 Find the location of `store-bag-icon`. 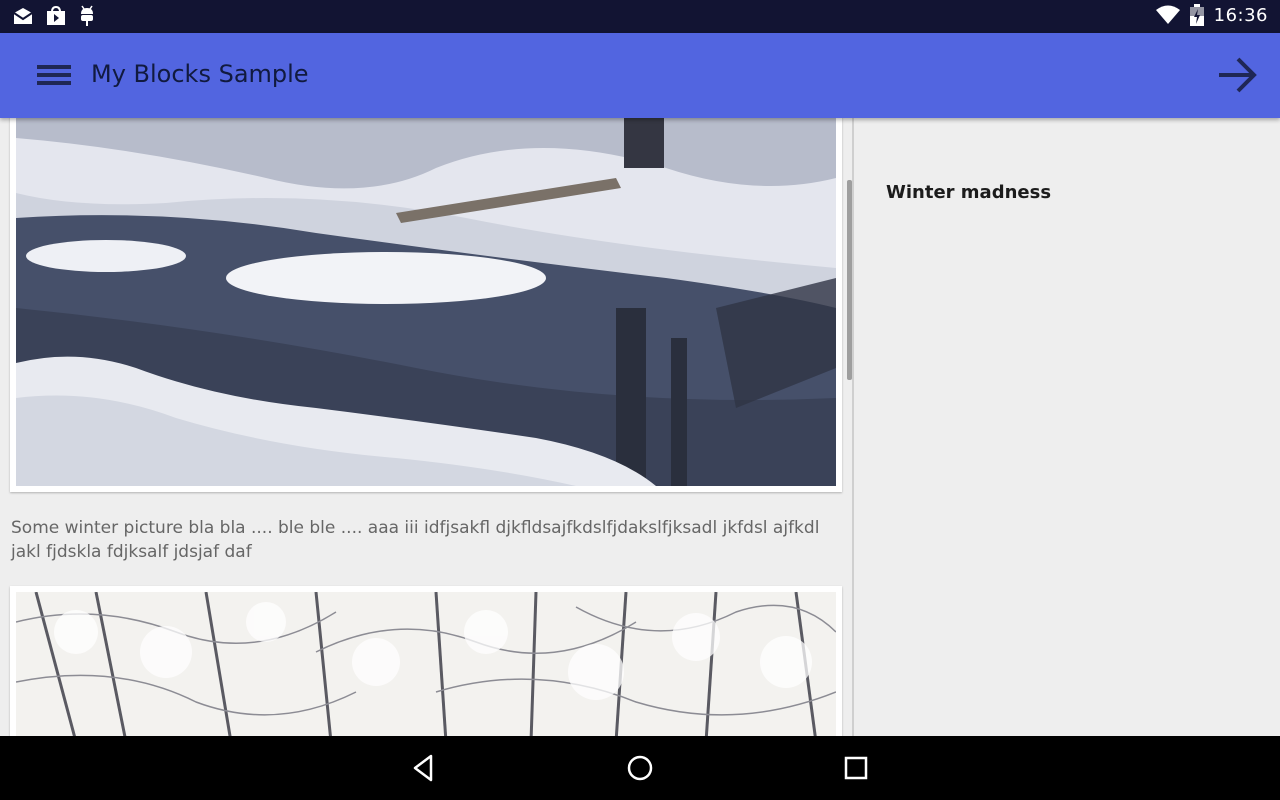

store-bag-icon is located at coordinates (56, 15).